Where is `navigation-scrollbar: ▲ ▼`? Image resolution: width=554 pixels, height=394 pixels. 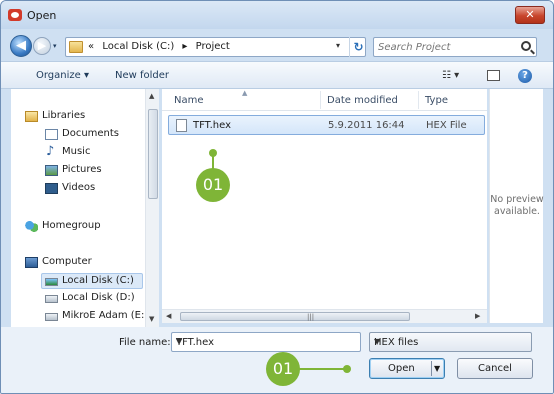 navigation-scrollbar: ▲ ▼ is located at coordinates (152, 208).